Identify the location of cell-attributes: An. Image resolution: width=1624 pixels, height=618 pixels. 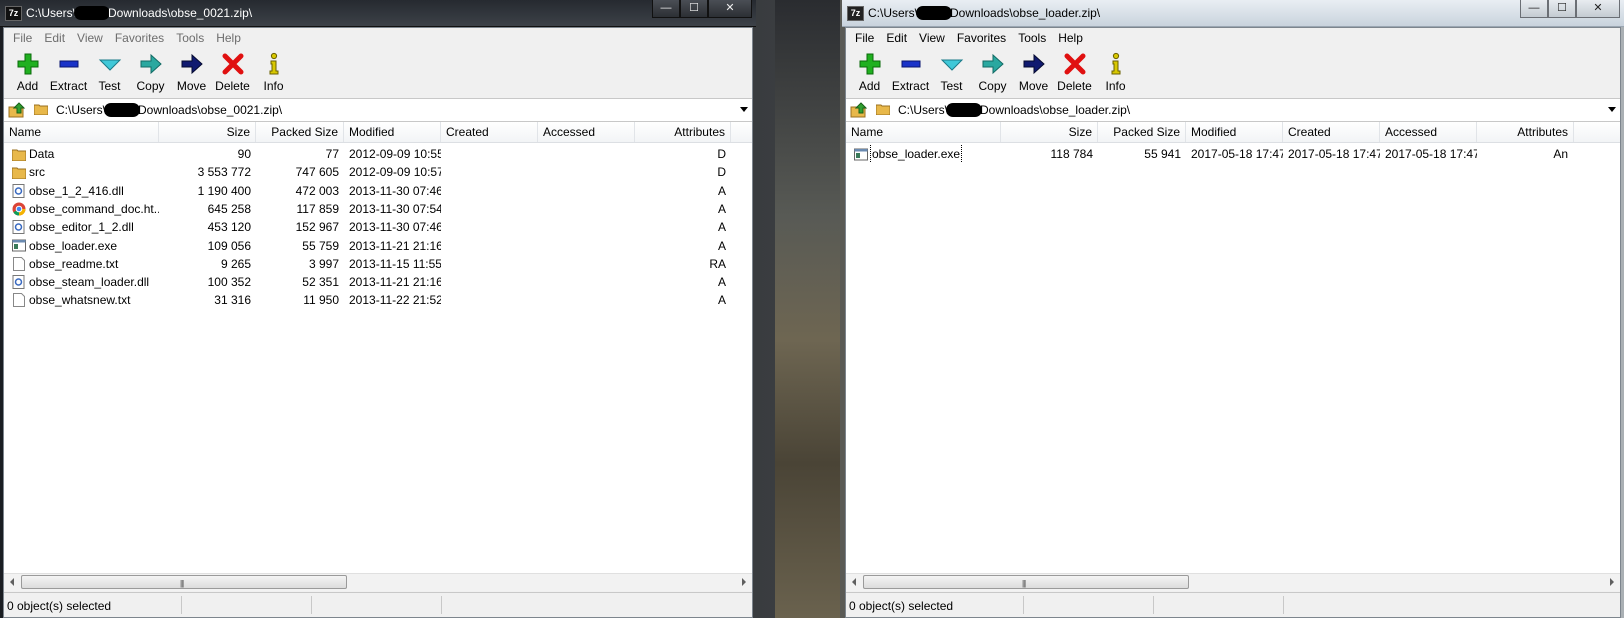
(1560, 154).